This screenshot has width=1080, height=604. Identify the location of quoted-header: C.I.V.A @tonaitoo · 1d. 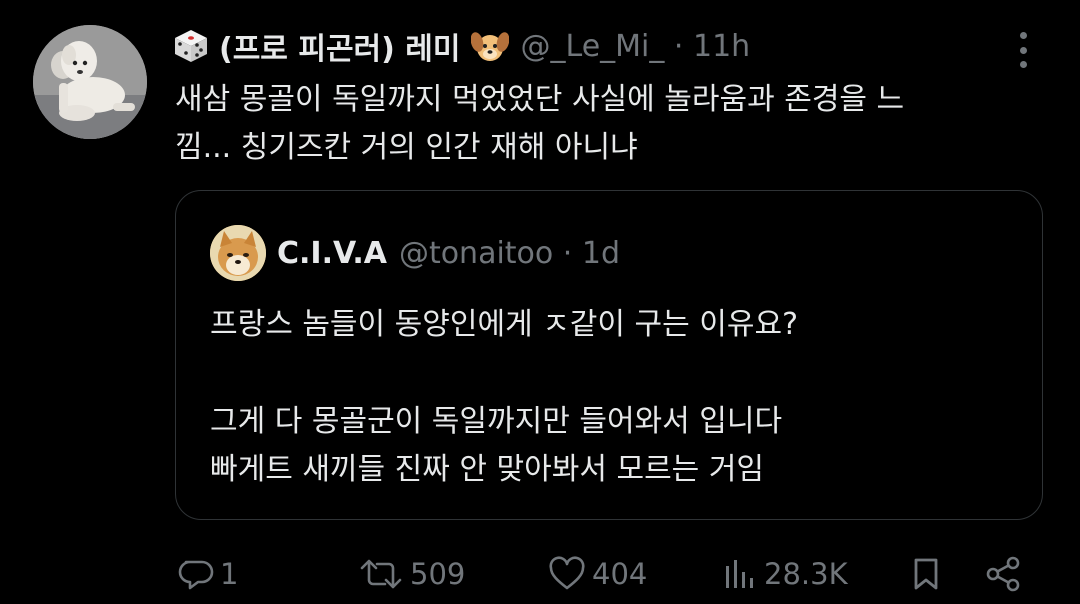
(448, 253).